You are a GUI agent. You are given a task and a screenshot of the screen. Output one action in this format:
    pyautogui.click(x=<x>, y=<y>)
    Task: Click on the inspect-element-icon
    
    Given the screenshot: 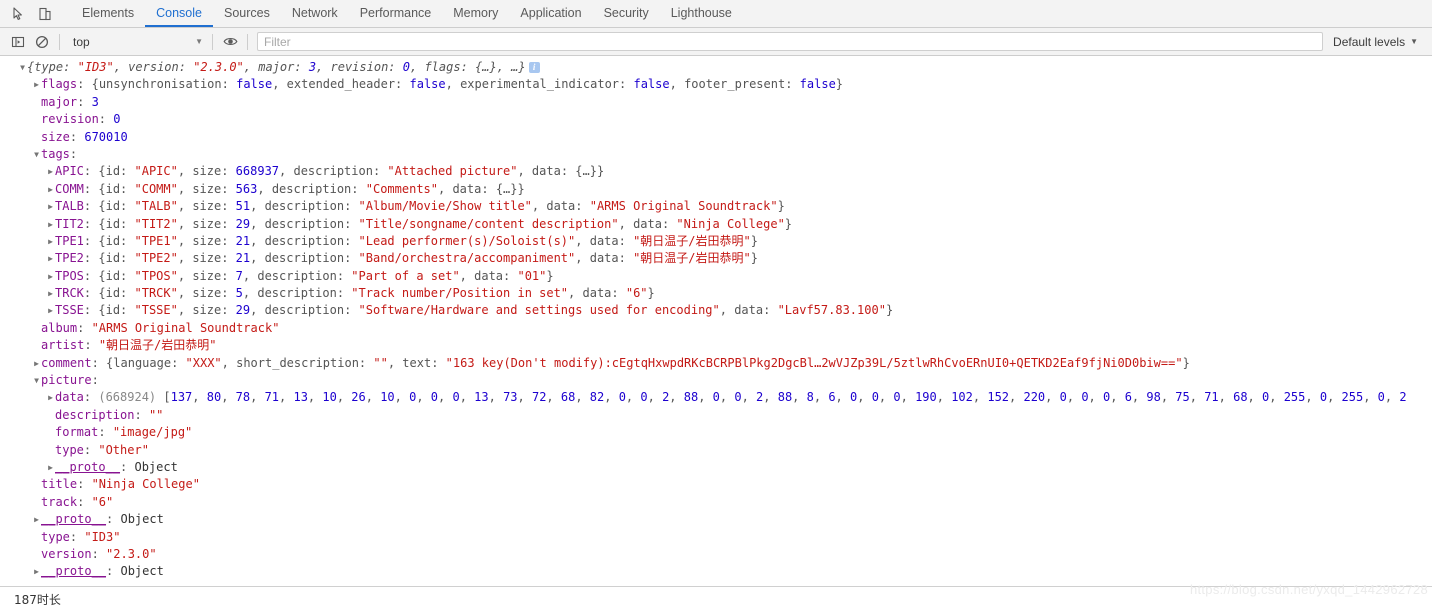 What is the action you would take?
    pyautogui.click(x=19, y=14)
    